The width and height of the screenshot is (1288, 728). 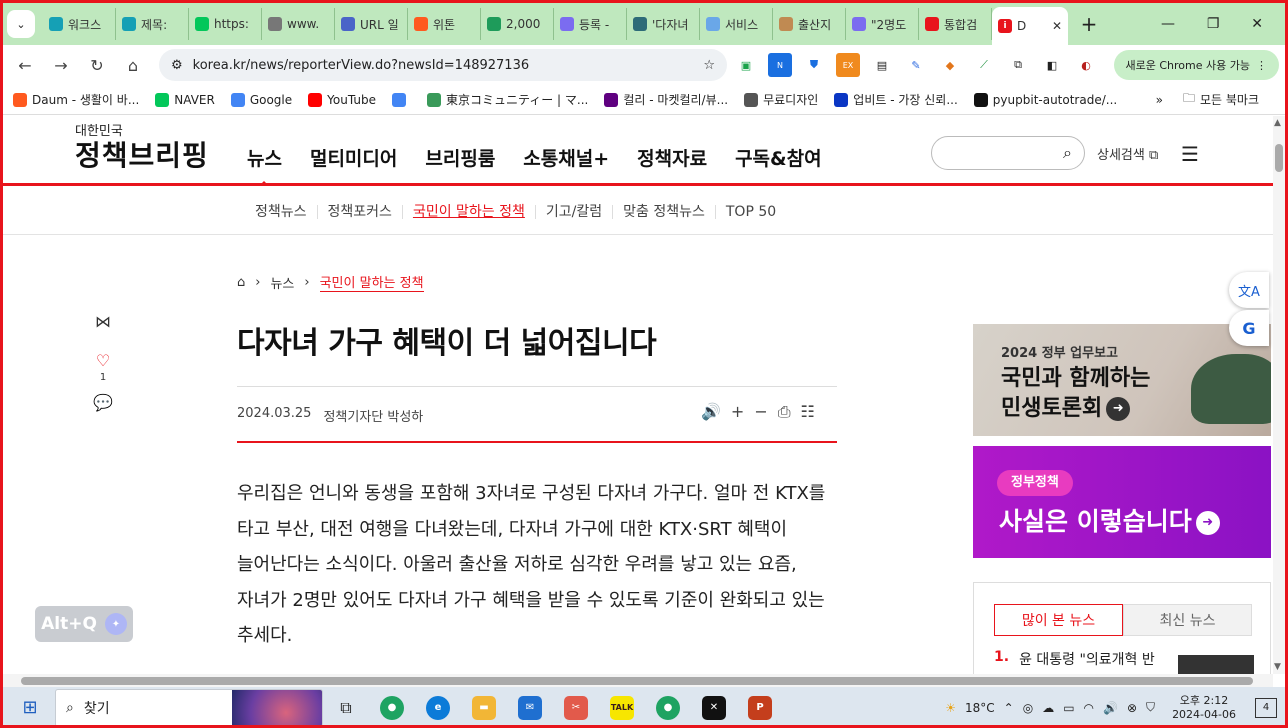 I want to click on bookmark-item: Google, so click(x=261, y=99).